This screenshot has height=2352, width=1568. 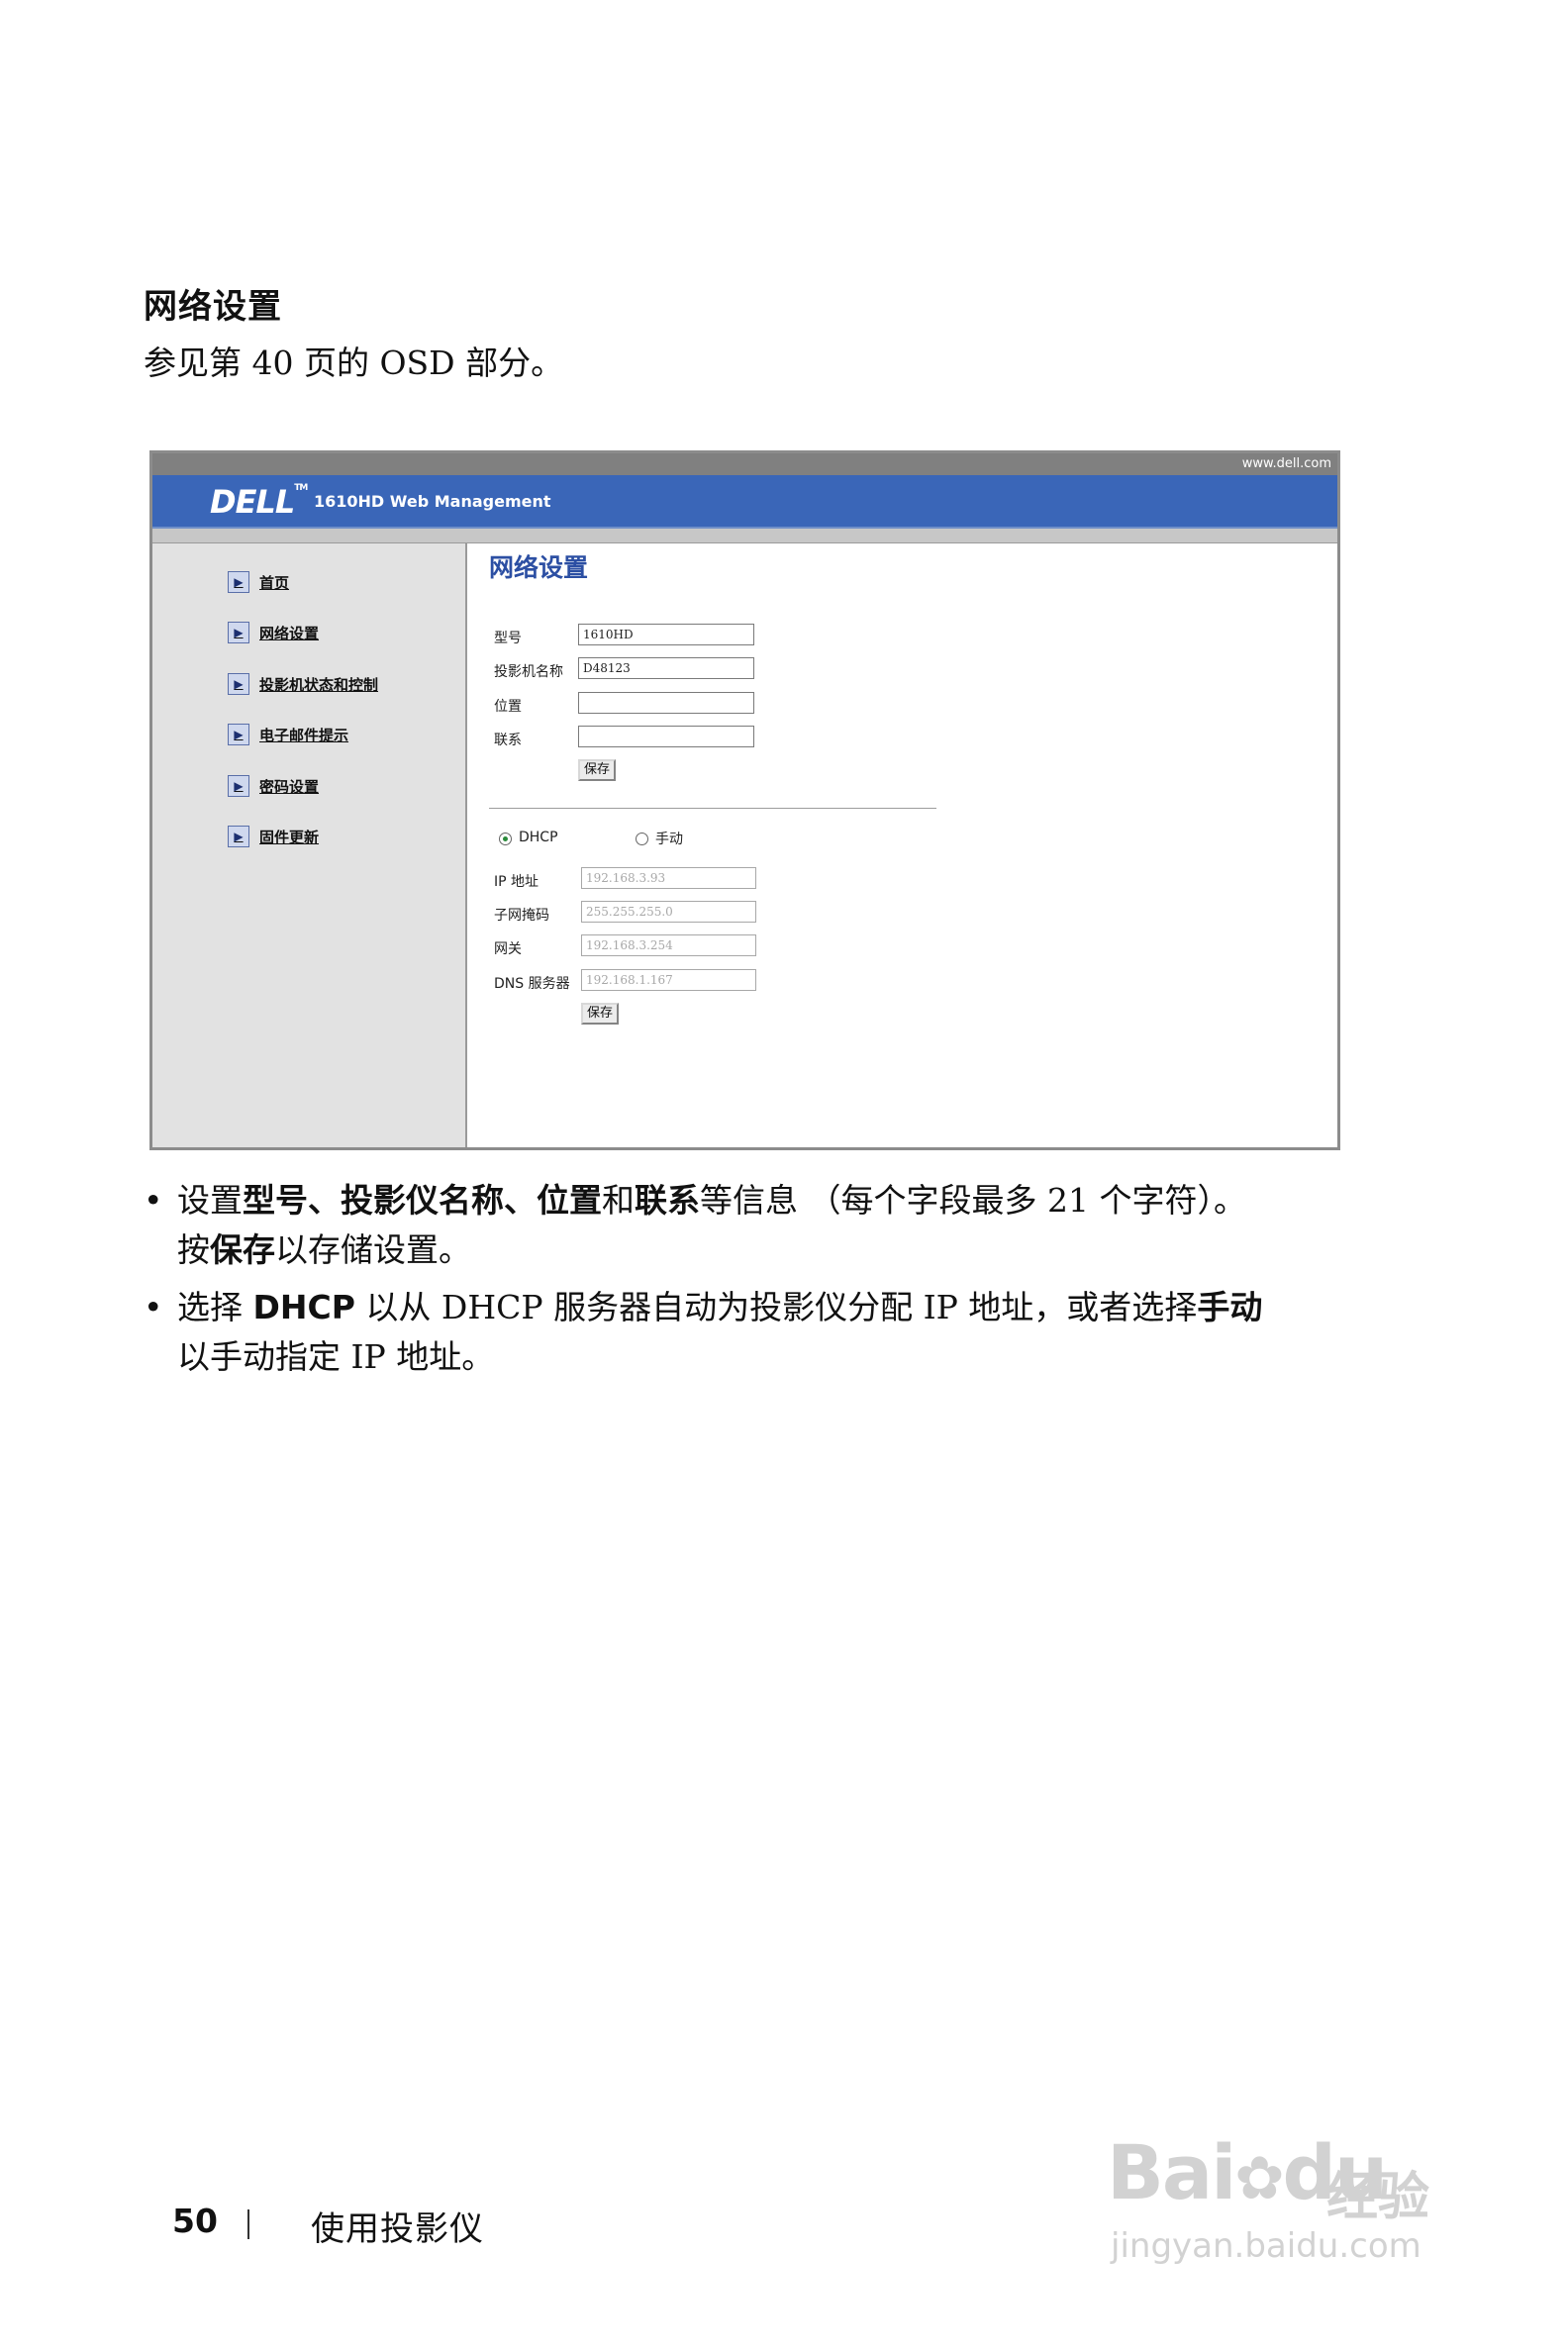 I want to click on nav-item-password: ▶ 密码设置, so click(x=273, y=786).